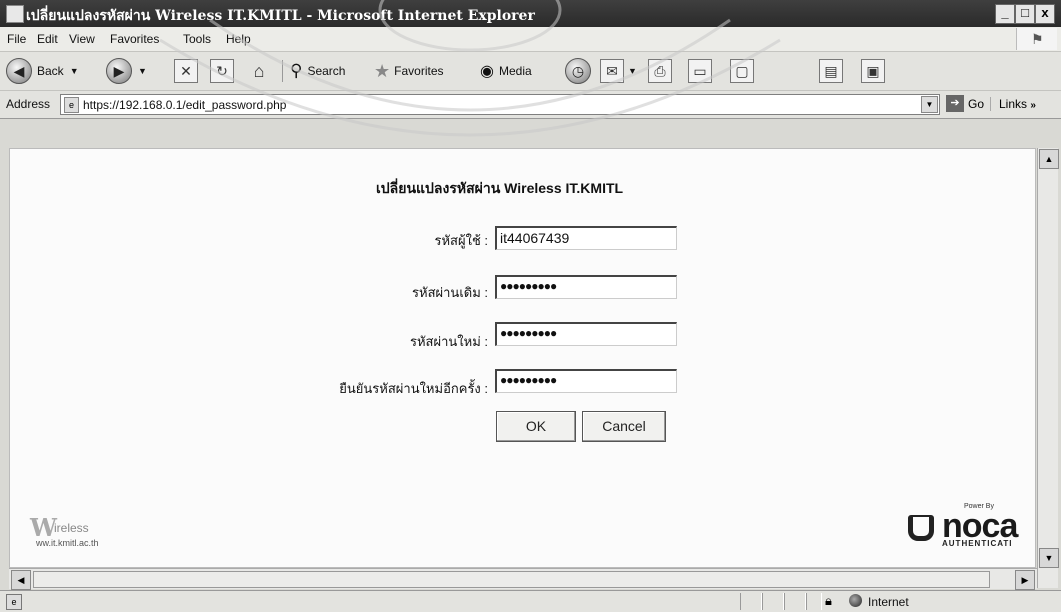  What do you see at coordinates (16, 39) in the screenshot?
I see `menu-file: File` at bounding box center [16, 39].